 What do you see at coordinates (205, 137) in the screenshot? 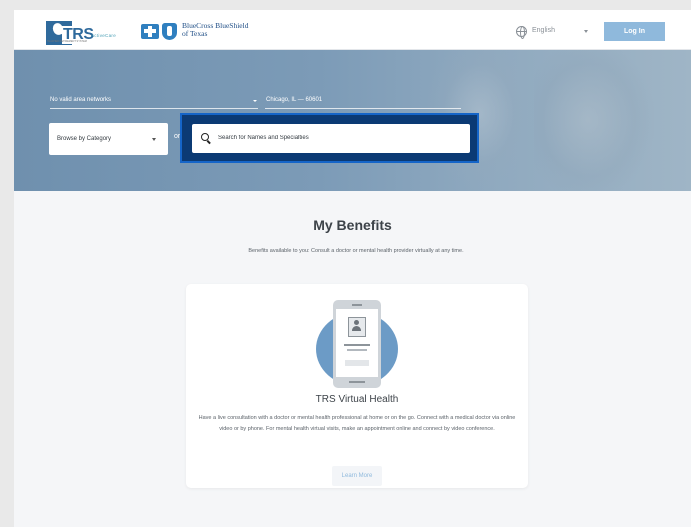
I see `search-icon` at bounding box center [205, 137].